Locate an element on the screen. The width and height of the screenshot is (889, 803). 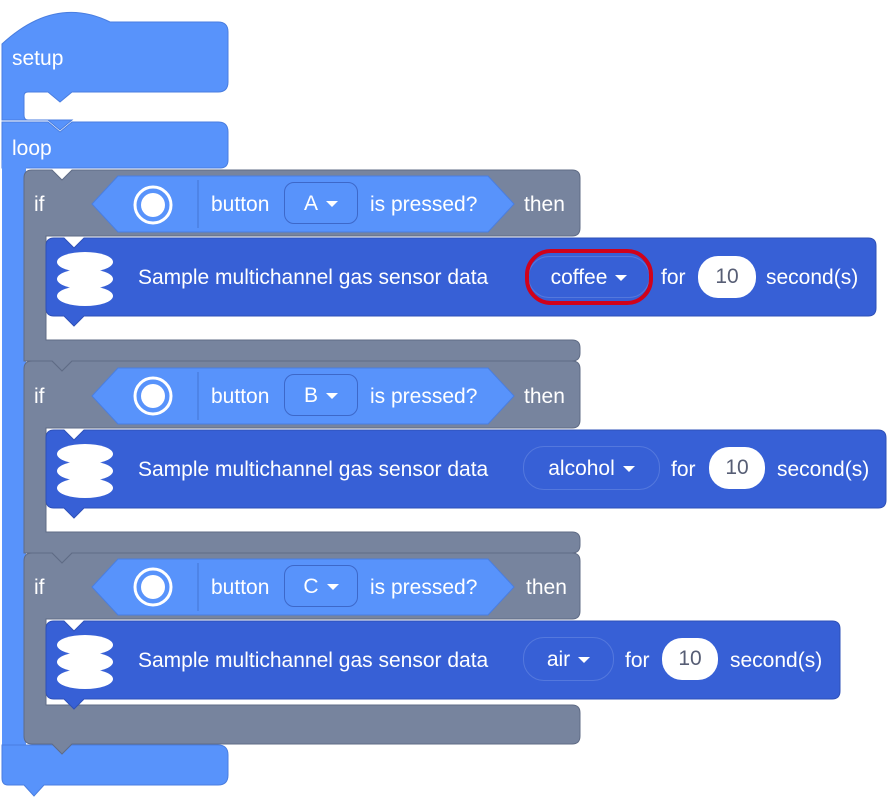
button-dropdown: C is located at coordinates (321, 586).